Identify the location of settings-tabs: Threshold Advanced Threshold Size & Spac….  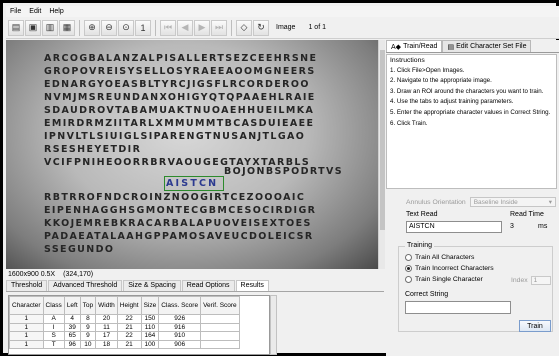
(195, 286).